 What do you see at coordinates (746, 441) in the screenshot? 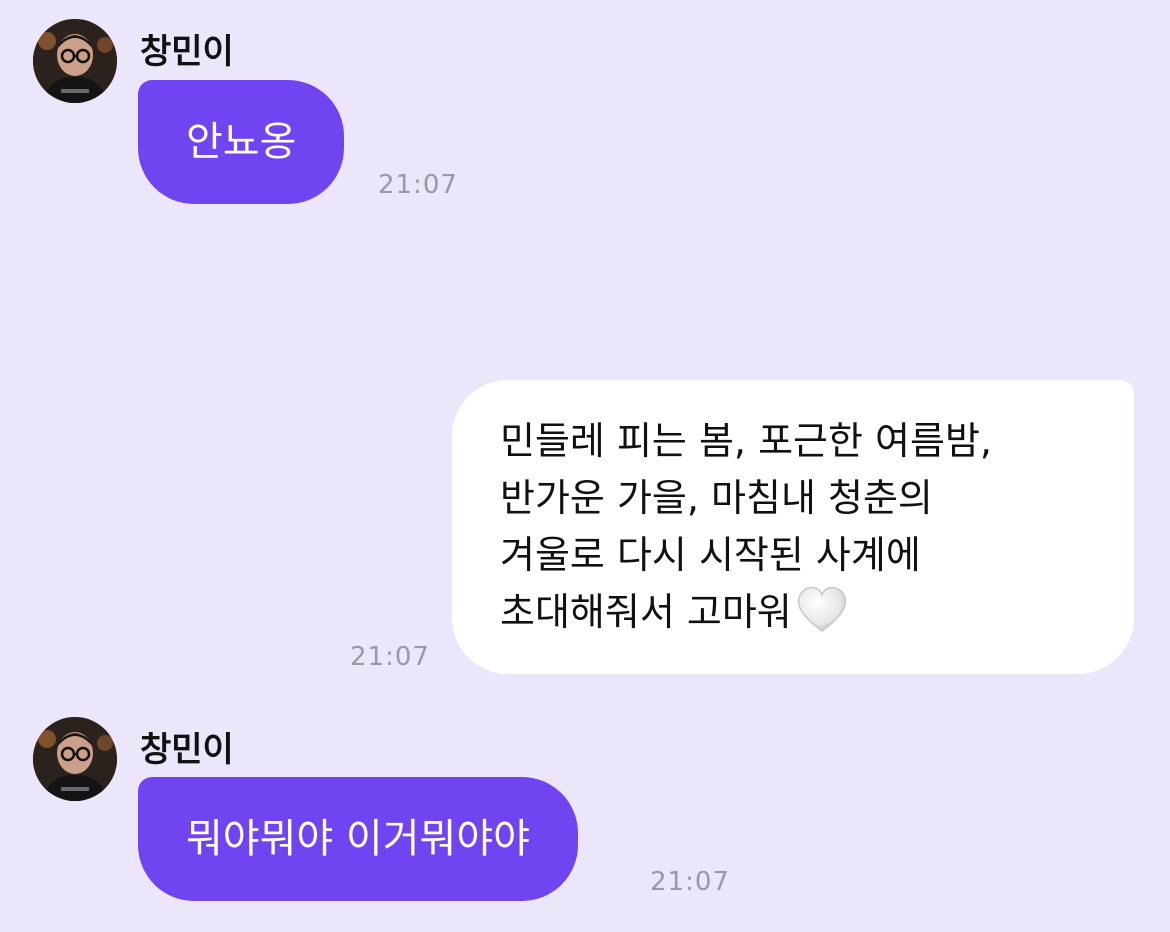
I see `message-text-line: 민들레 피는 봄, 포근한 여름밤,` at bounding box center [746, 441].